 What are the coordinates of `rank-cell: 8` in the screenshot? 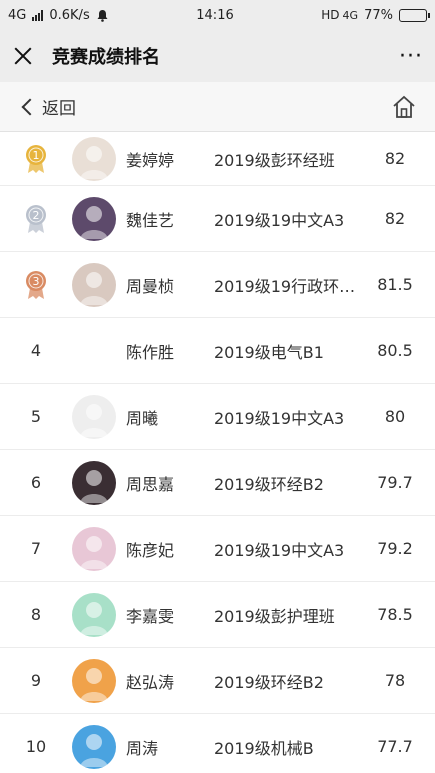 It's located at (36, 614).